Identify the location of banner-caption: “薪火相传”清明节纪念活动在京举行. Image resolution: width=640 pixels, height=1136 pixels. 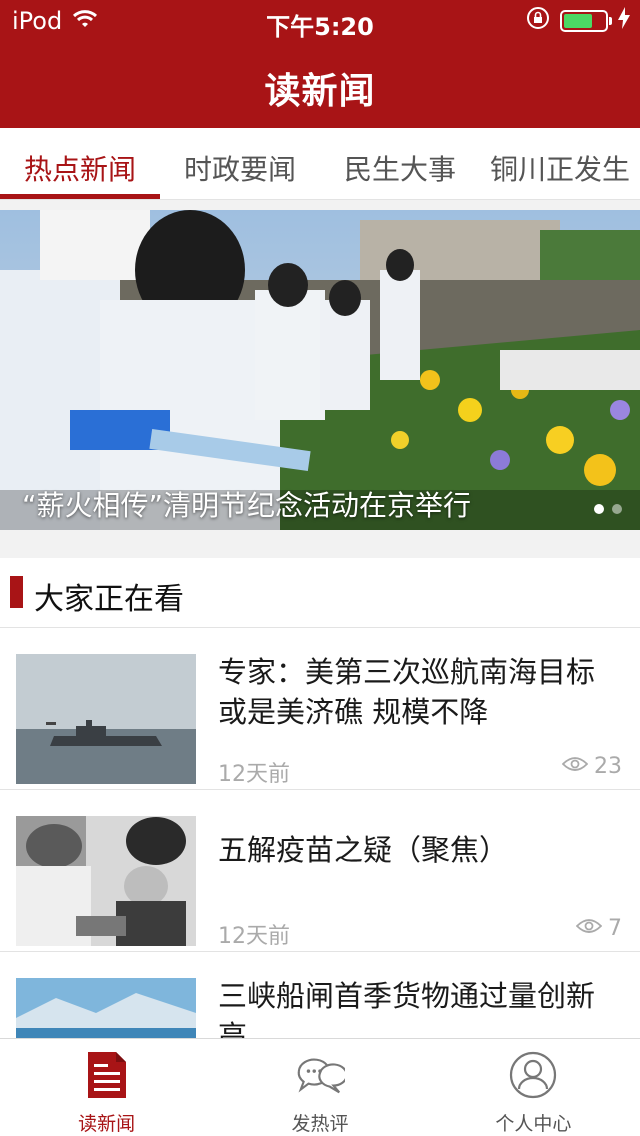
(247, 505).